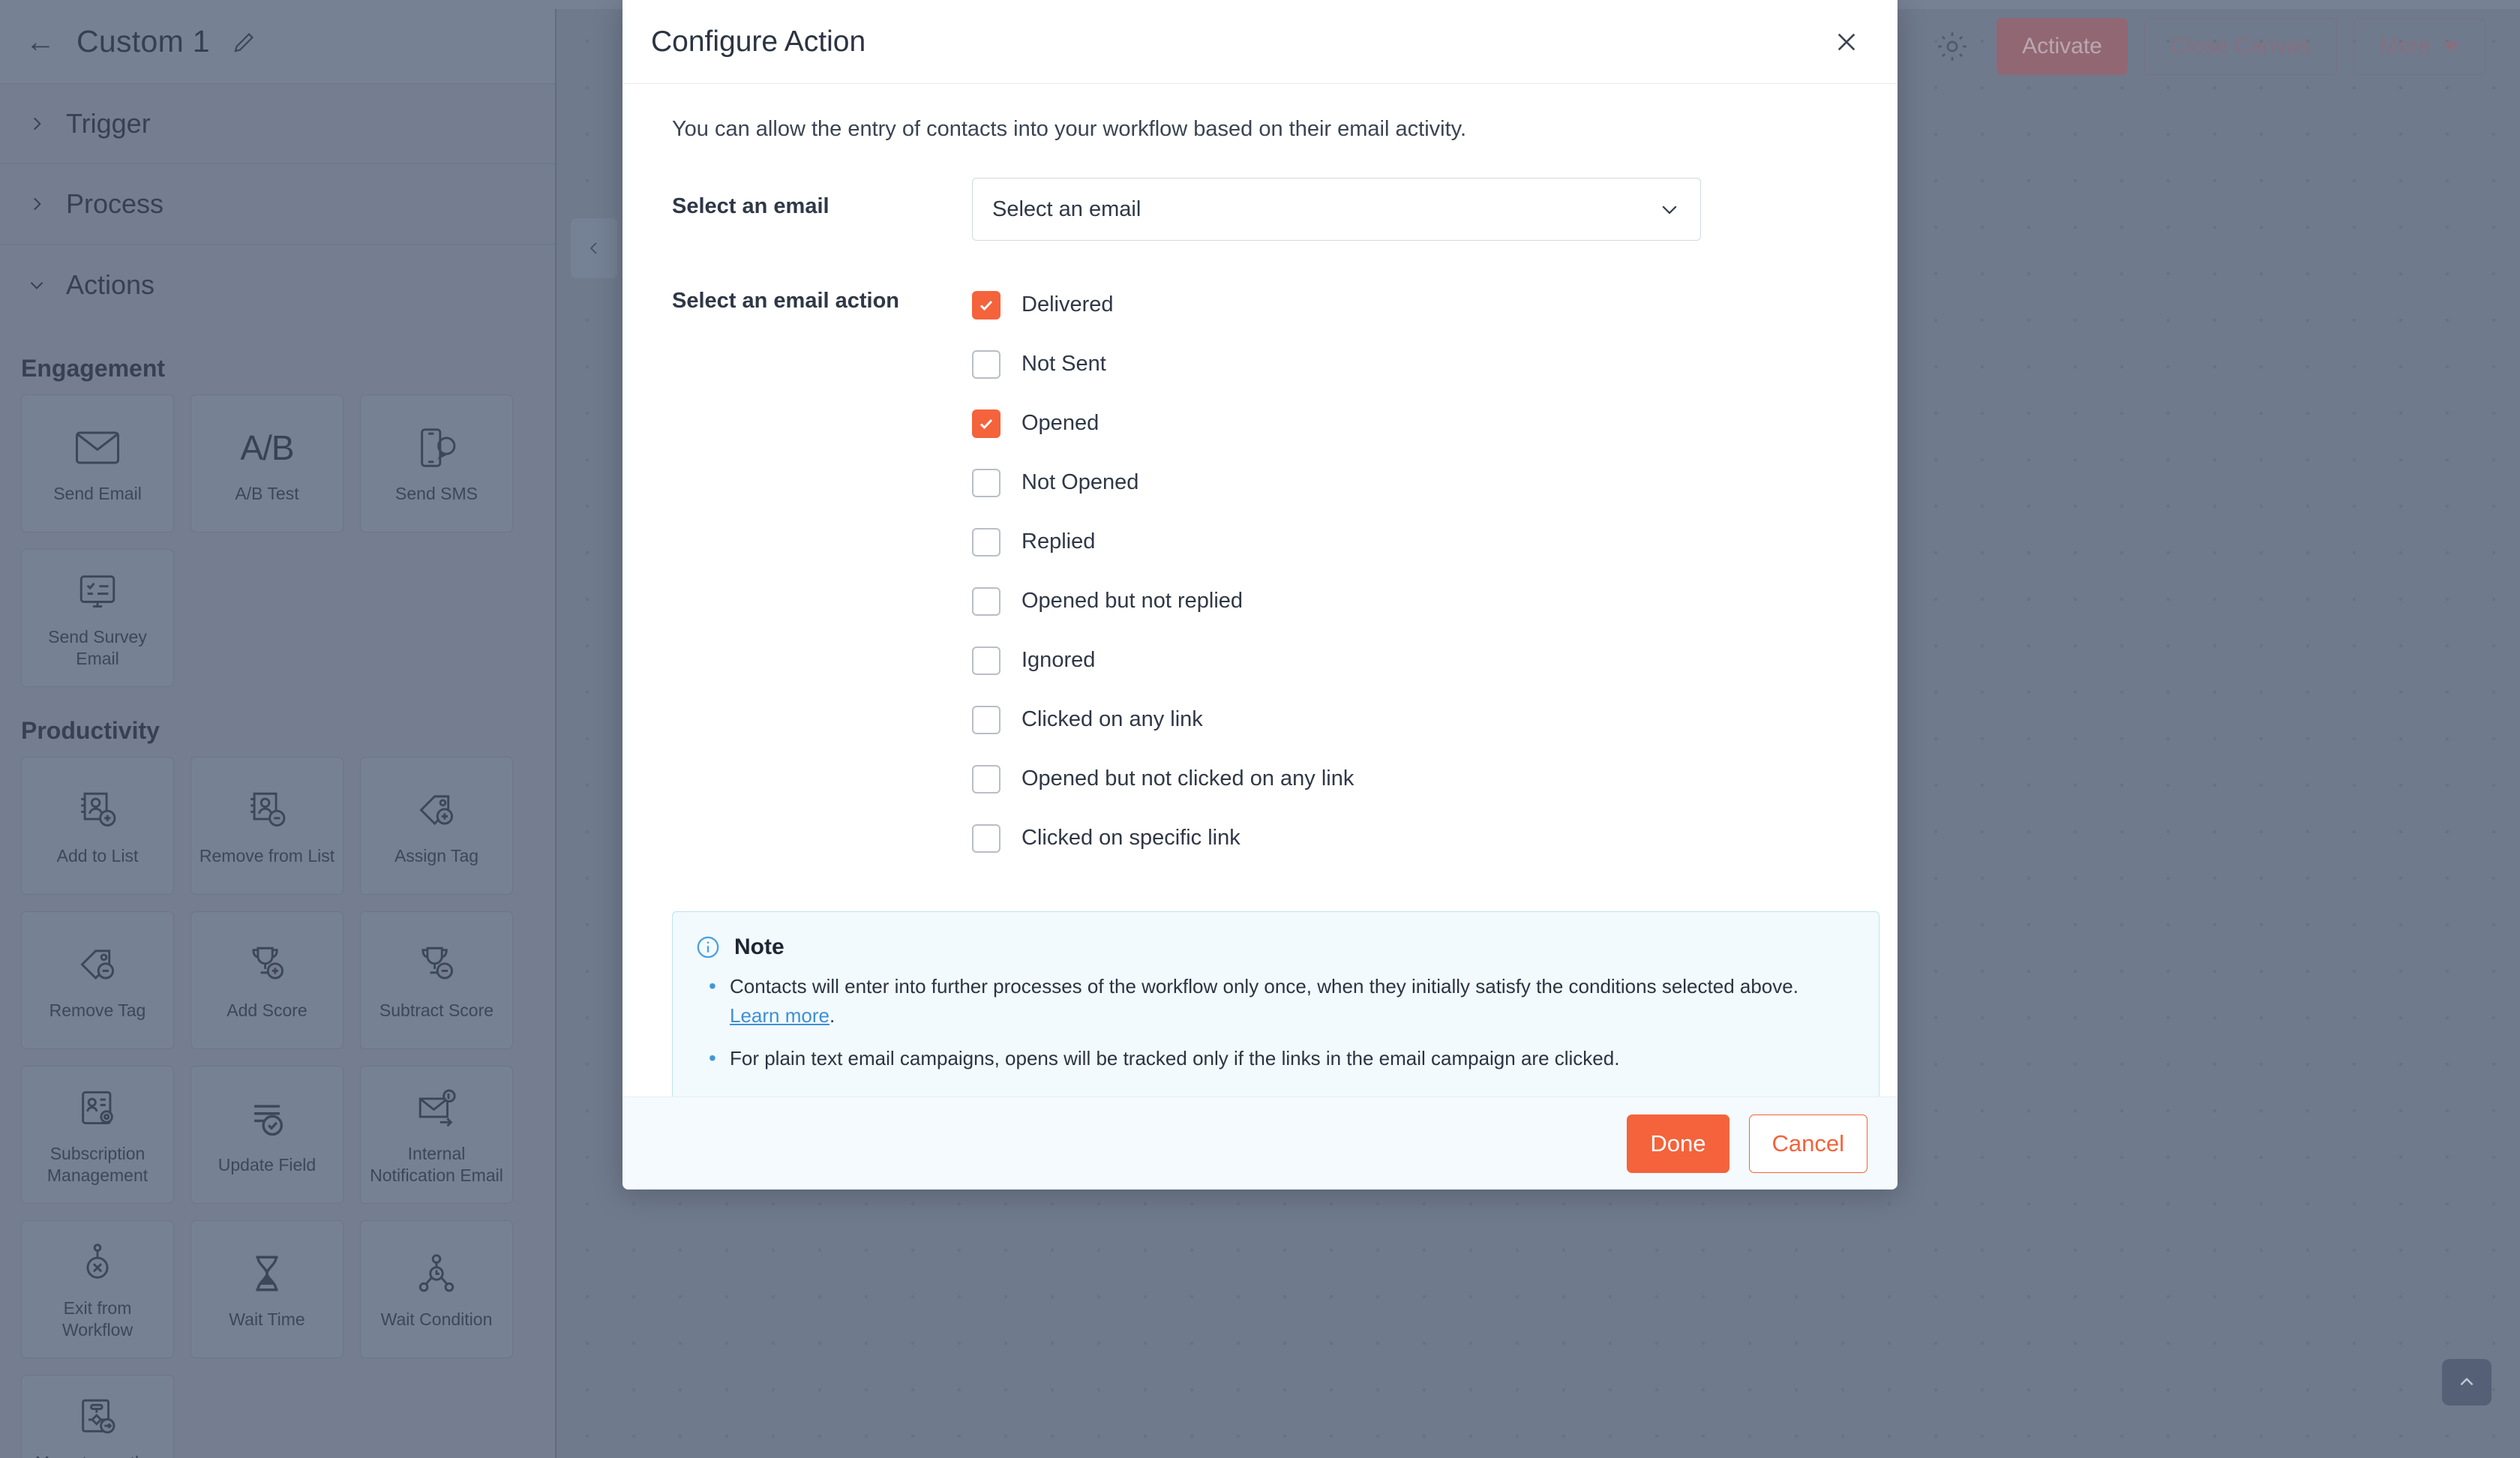 The height and width of the screenshot is (1458, 2520). What do you see at coordinates (1112, 719) in the screenshot?
I see `checkbox-label: Clicked on any link` at bounding box center [1112, 719].